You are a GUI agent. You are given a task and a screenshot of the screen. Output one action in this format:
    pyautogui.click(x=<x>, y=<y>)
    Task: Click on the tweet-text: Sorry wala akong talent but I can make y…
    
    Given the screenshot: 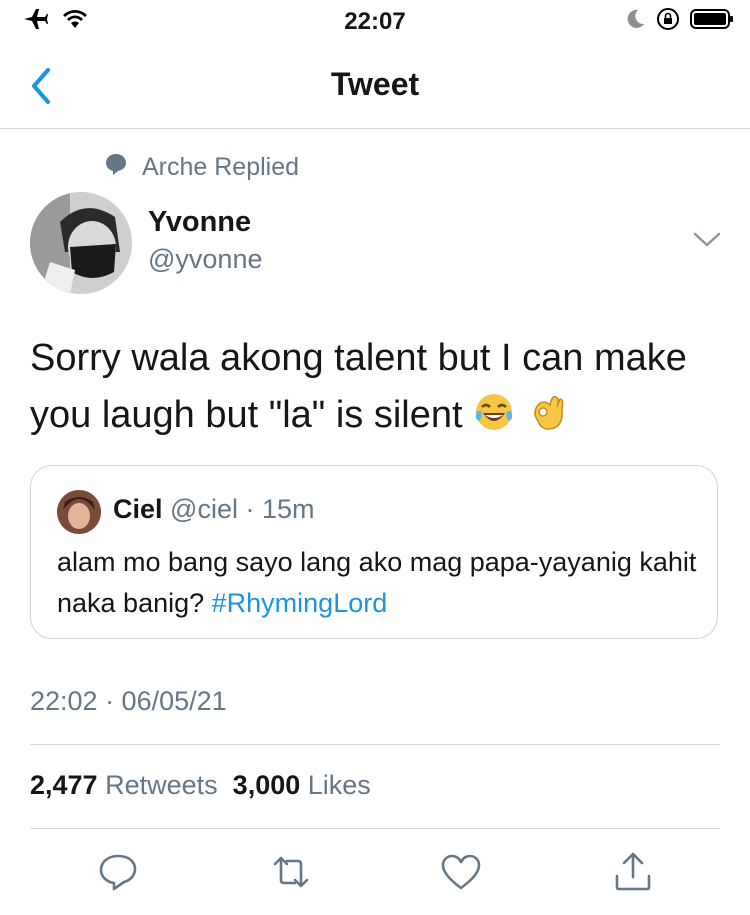 What is the action you would take?
    pyautogui.click(x=380, y=390)
    